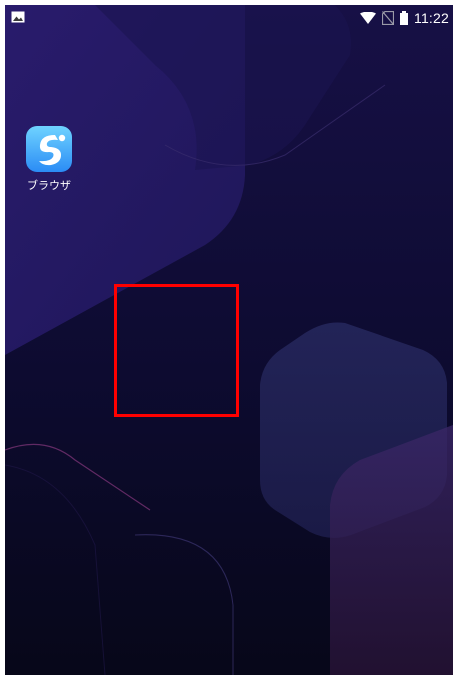 The image size is (454, 675). What do you see at coordinates (176, 350) in the screenshot?
I see `highlight-box` at bounding box center [176, 350].